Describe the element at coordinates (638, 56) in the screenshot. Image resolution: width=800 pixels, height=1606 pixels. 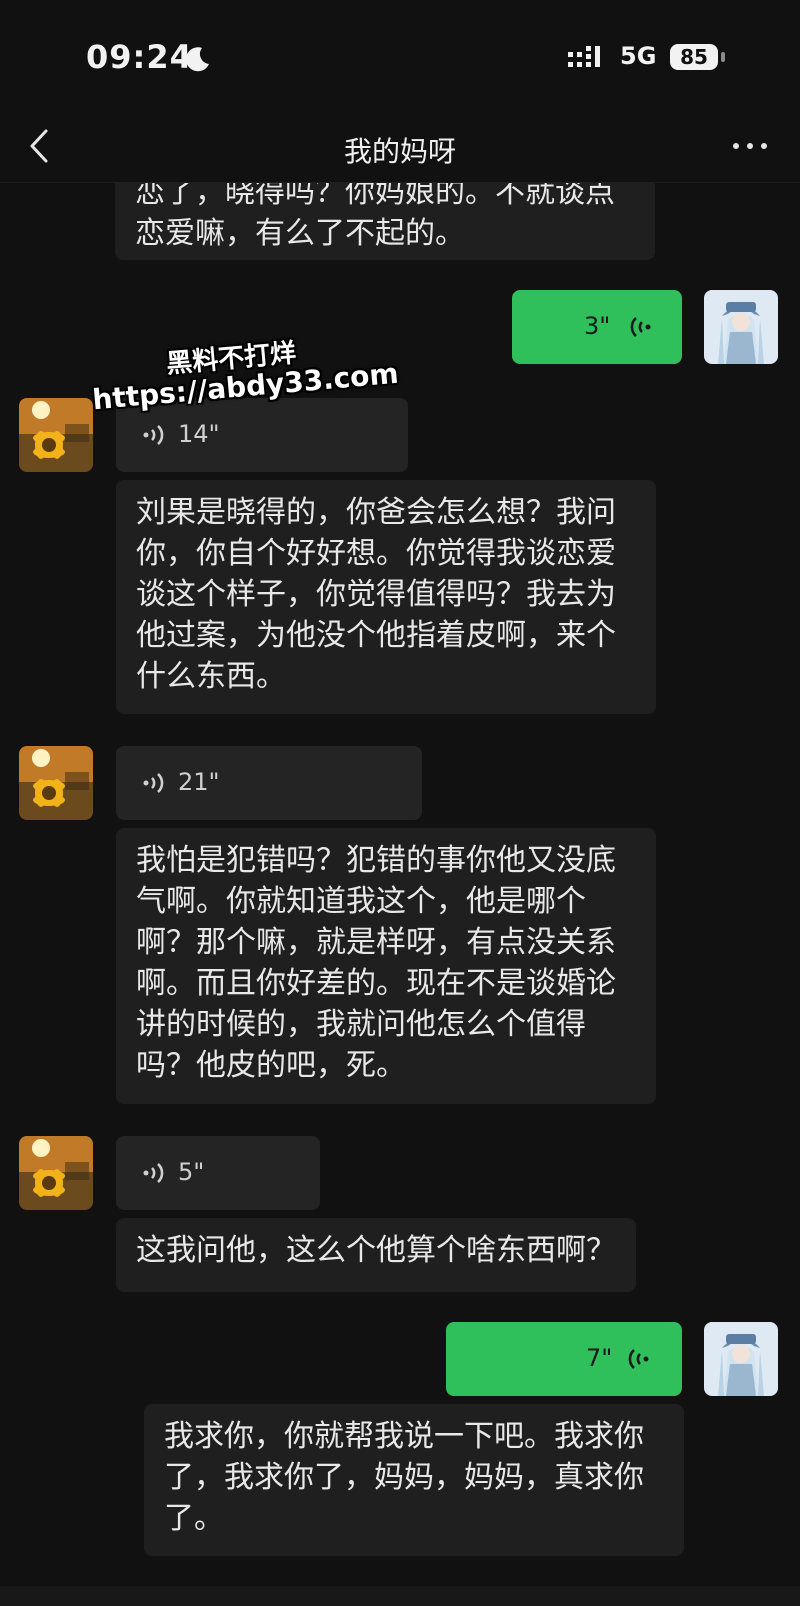
I see `network-label: 5G` at that location.